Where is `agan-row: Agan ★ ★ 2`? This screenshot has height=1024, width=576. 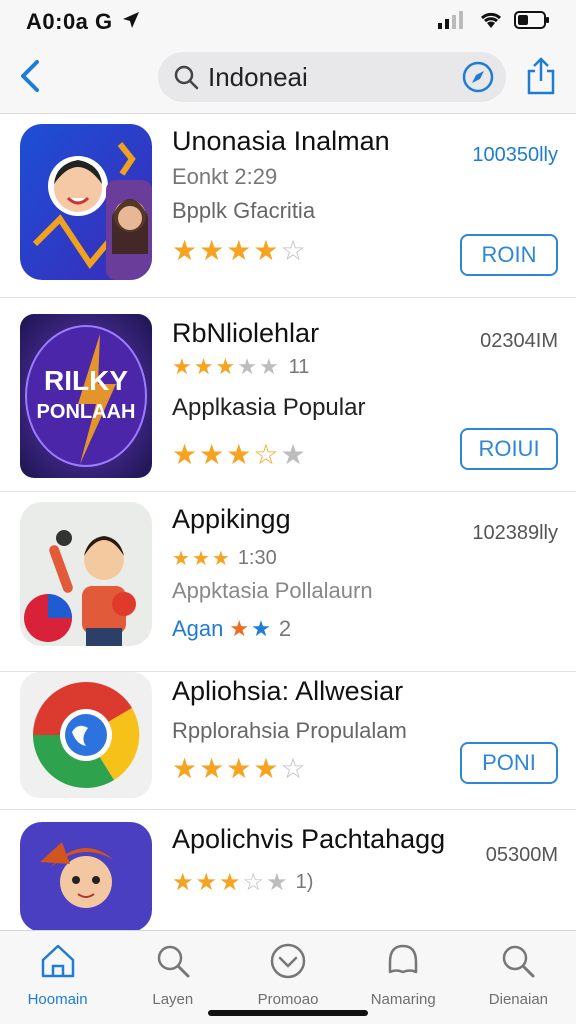
agan-row: Agan ★ ★ 2 is located at coordinates (231, 629).